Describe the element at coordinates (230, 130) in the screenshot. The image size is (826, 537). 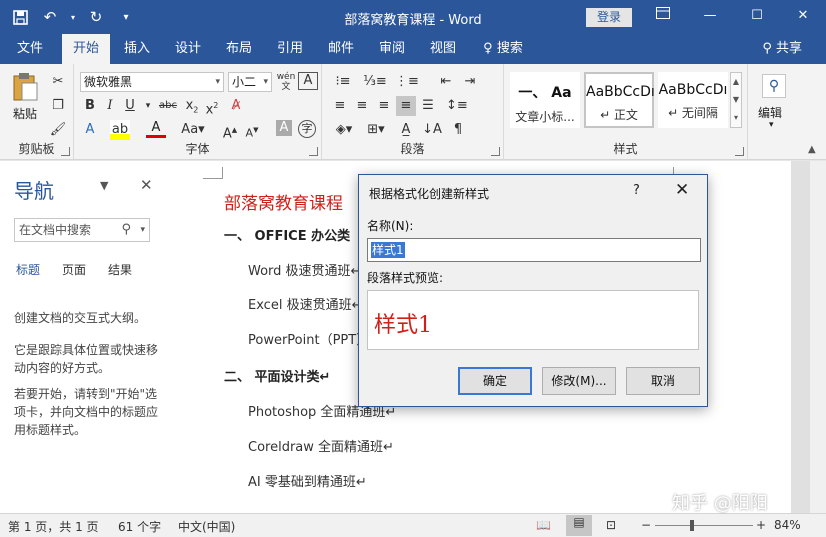
I see `grow-font-icon: A▲` at that location.